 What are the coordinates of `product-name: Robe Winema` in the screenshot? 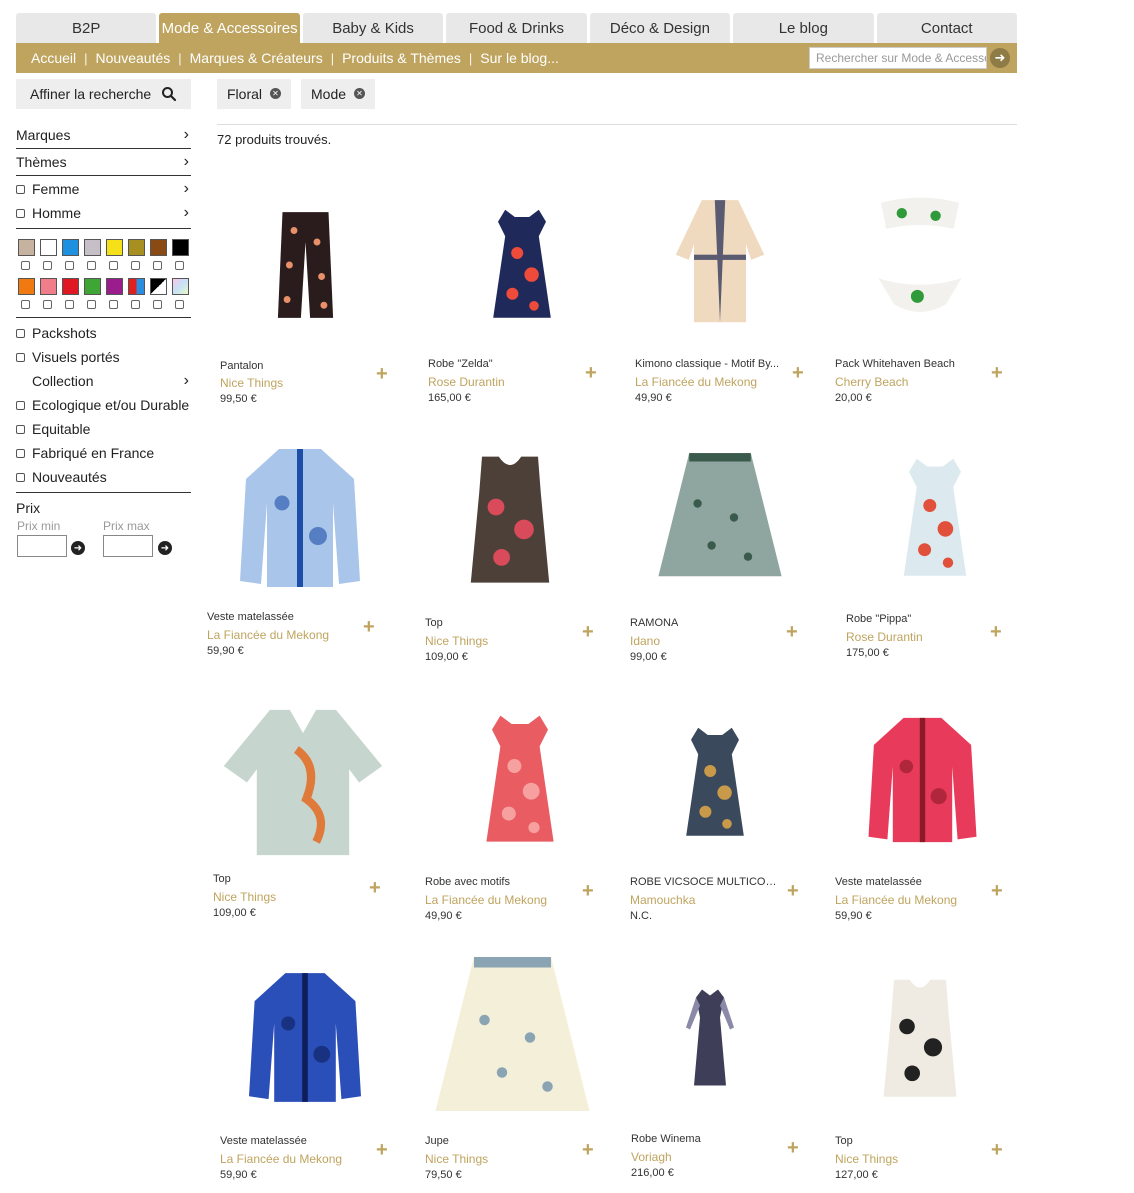 It's located at (666, 1139).